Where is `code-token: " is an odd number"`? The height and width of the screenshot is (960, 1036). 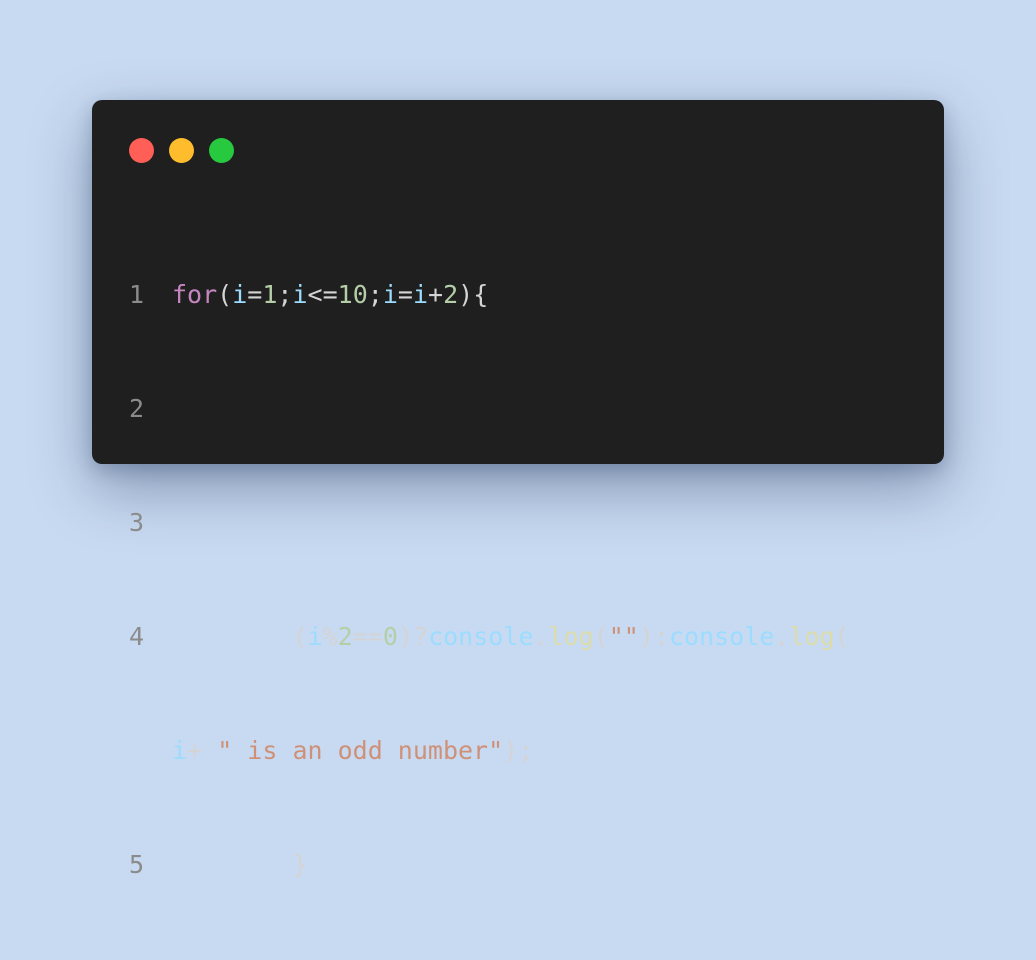 code-token: " is an odd number" is located at coordinates (360, 750).